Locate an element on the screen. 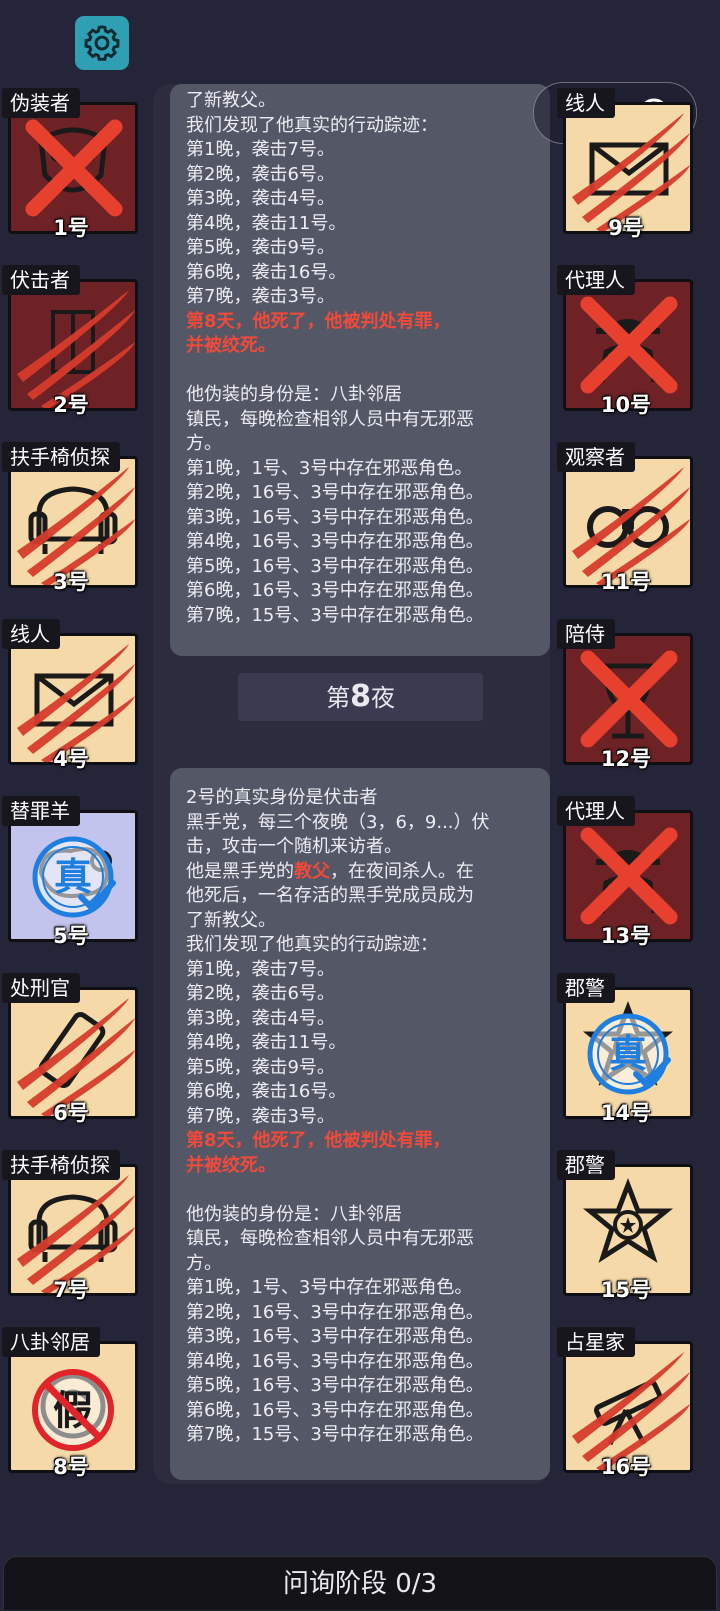 Image resolution: width=720 pixels, height=1611 pixels. player-card-2号: 伏击者 2号 is located at coordinates (71, 341).